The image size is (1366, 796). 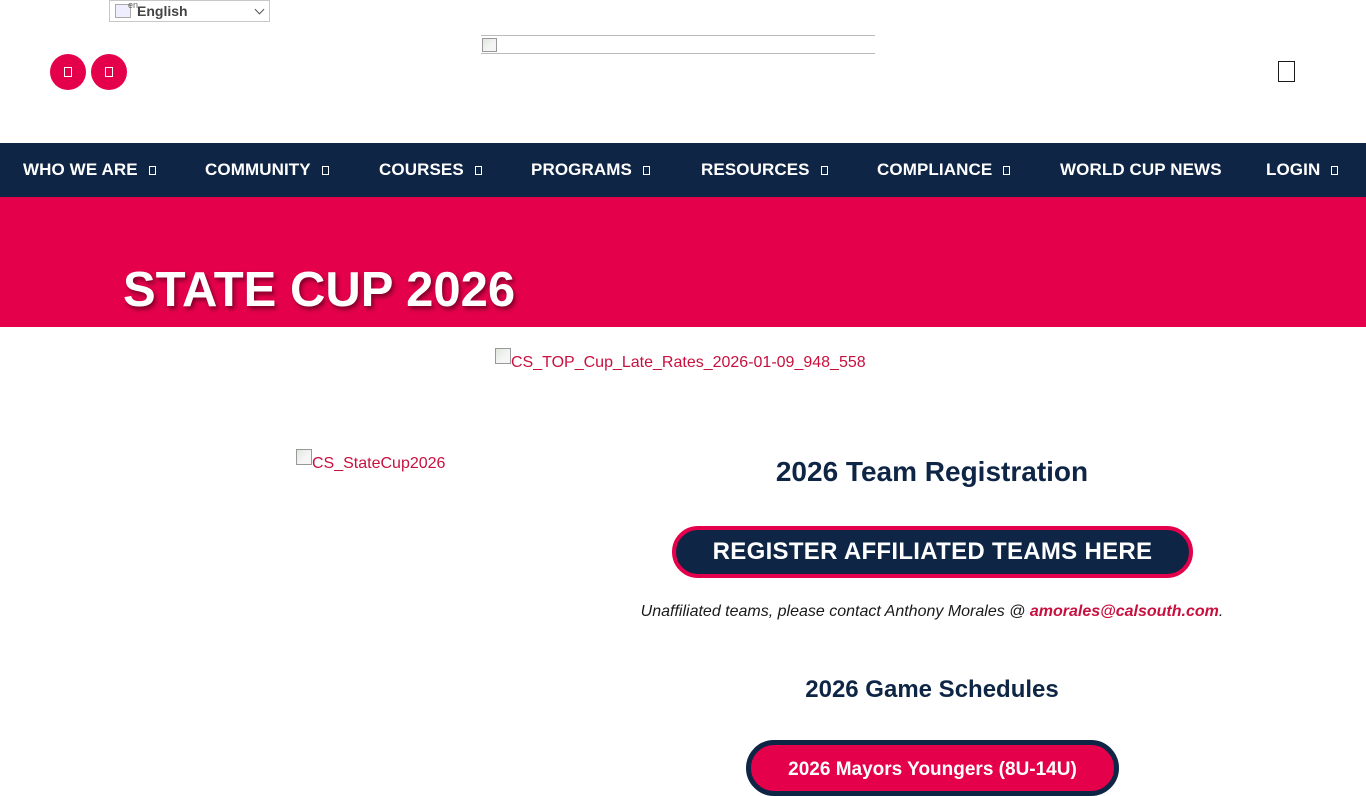 What do you see at coordinates (932, 768) in the screenshot?
I see `schedule-mayors-youngers-button: 2026 Mayors Youngers (8U-14U)` at bounding box center [932, 768].